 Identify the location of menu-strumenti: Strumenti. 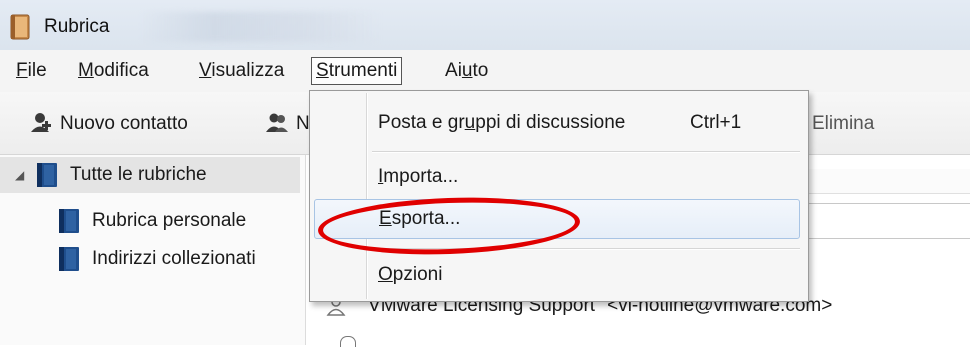
(357, 71).